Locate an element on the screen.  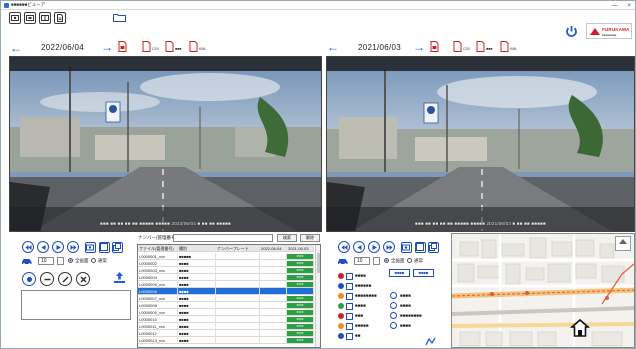
map-link-icon is located at coordinates (430, 342).